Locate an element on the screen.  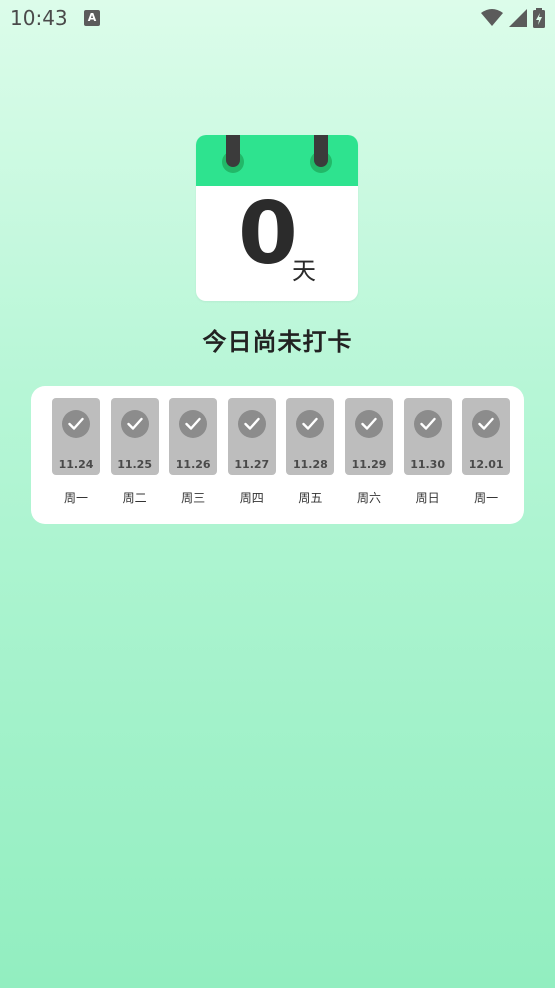
day-item: 11.28 周五 is located at coordinates (310, 452).